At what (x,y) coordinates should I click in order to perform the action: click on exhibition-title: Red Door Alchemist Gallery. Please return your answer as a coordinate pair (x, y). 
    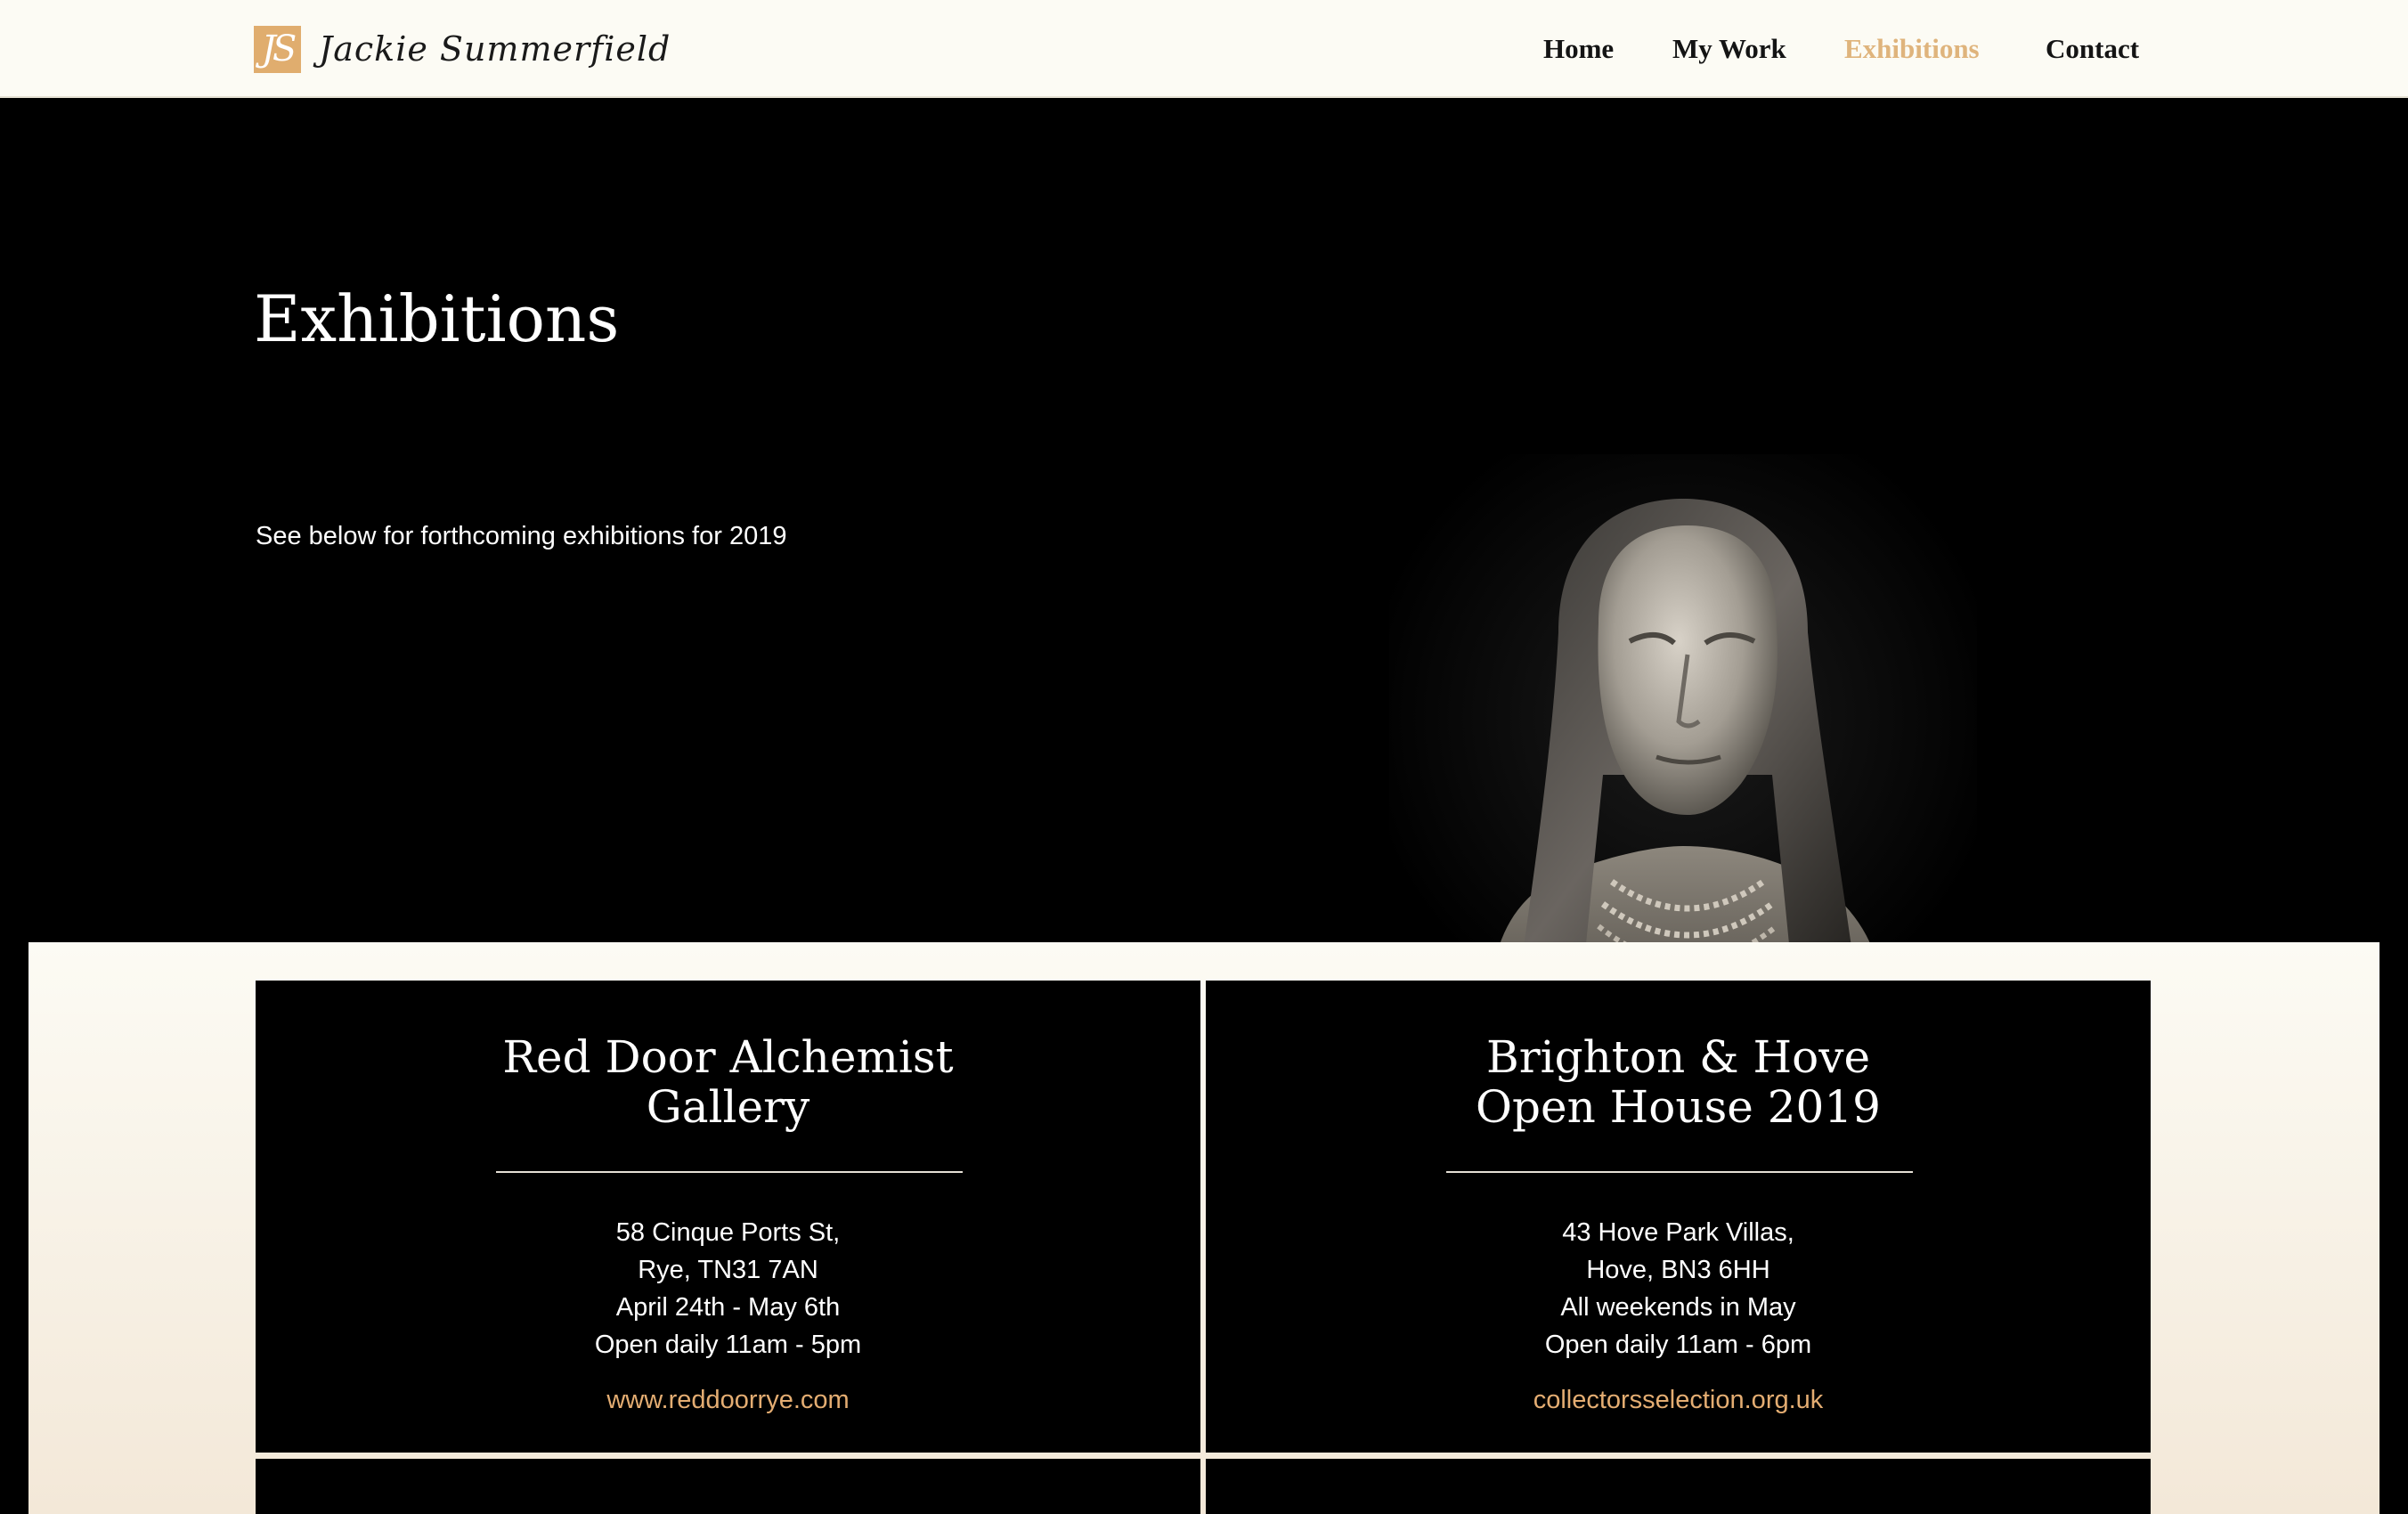
    Looking at the image, I should click on (728, 1082).